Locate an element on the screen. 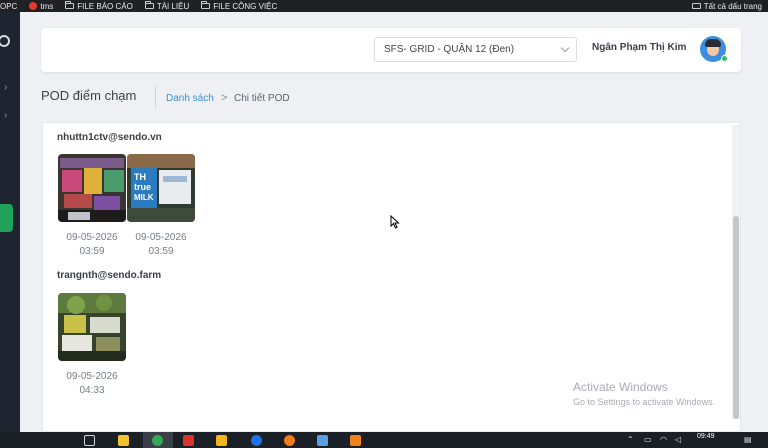  pod-photo: TH true MILK is located at coordinates (161, 188).